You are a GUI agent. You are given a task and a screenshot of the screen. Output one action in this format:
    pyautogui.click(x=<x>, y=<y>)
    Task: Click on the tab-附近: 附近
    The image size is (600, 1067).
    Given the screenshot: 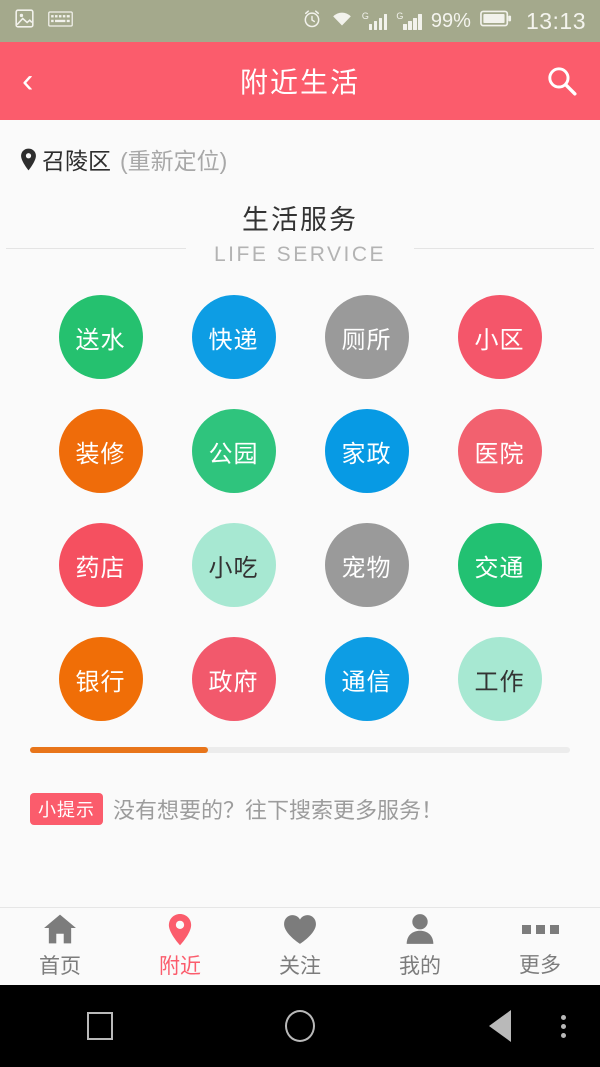 What is the action you would take?
    pyautogui.click(x=180, y=946)
    